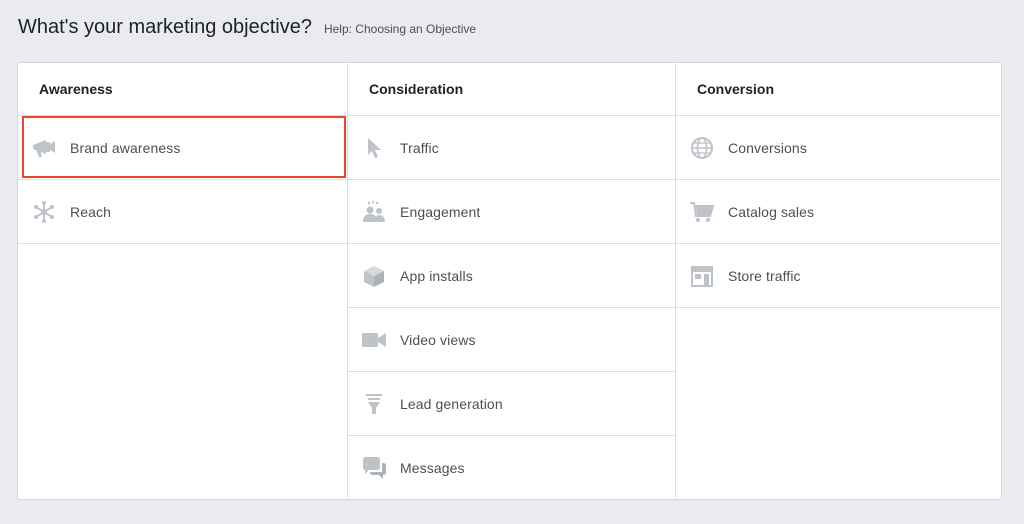 This screenshot has width=1024, height=524. What do you see at coordinates (436, 275) in the screenshot?
I see `objective-label: App installs` at bounding box center [436, 275].